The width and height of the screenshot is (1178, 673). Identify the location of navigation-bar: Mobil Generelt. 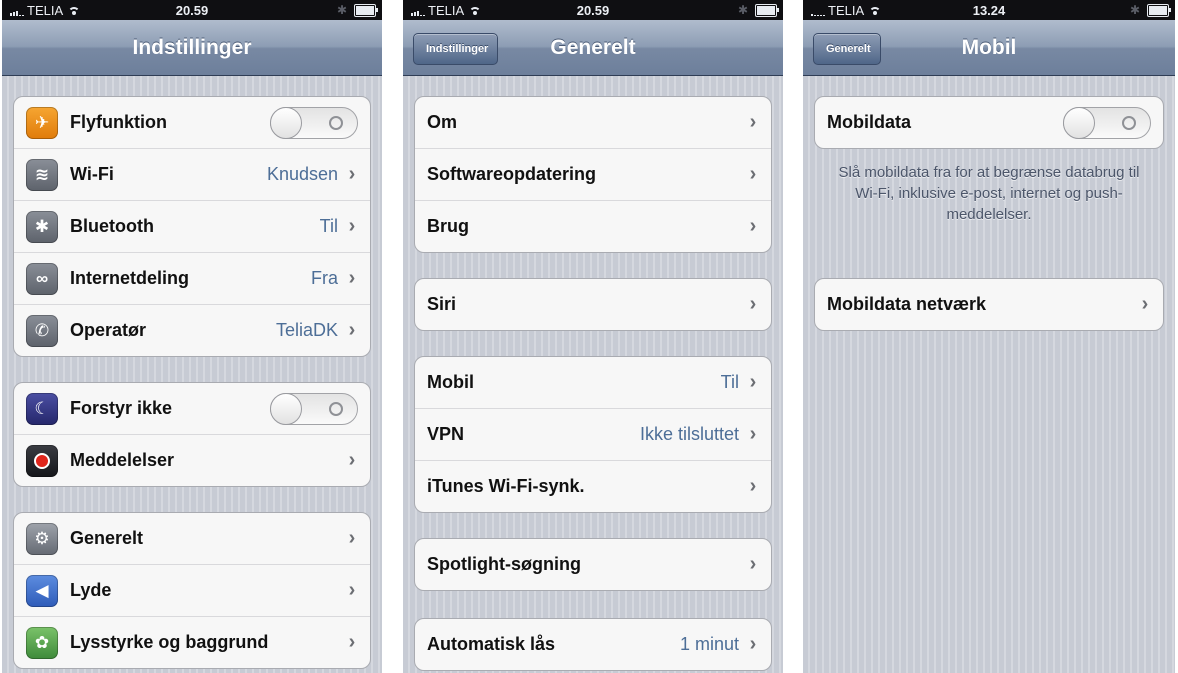
(989, 48).